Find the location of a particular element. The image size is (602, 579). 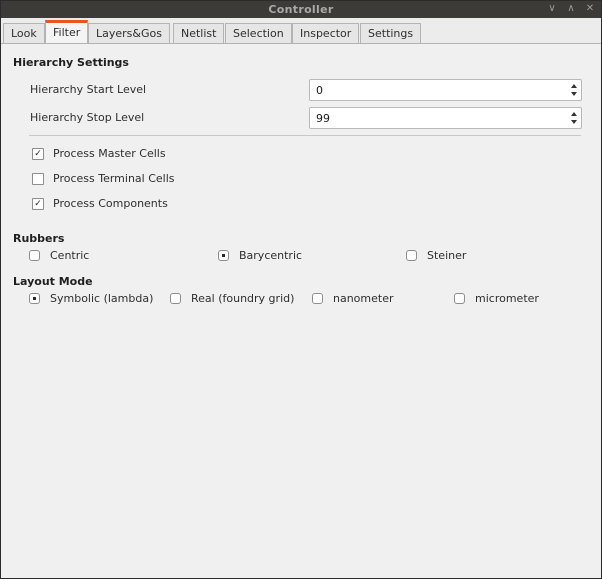

layout-mode-real-label: Real (foundry grid) is located at coordinates (242, 298).